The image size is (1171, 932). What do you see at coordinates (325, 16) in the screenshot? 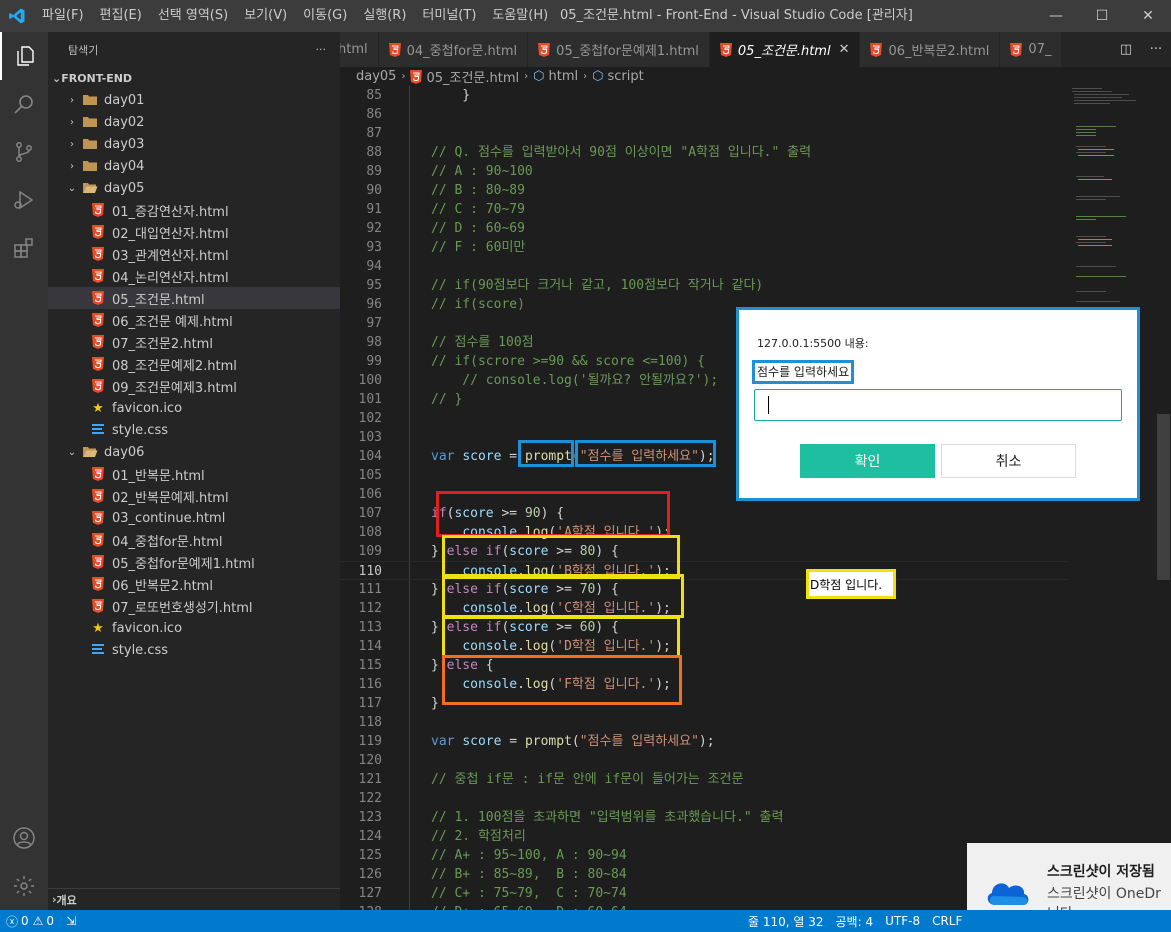
I see `menu-go: 이동(G)` at bounding box center [325, 16].